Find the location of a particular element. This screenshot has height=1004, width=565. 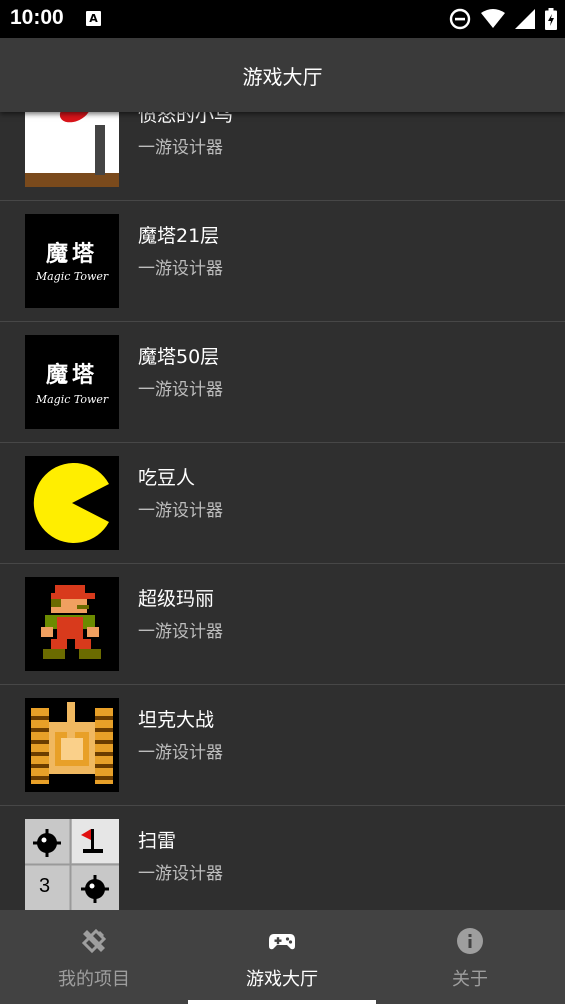

nav-game-hall: 游戏大厅 is located at coordinates (282, 957).